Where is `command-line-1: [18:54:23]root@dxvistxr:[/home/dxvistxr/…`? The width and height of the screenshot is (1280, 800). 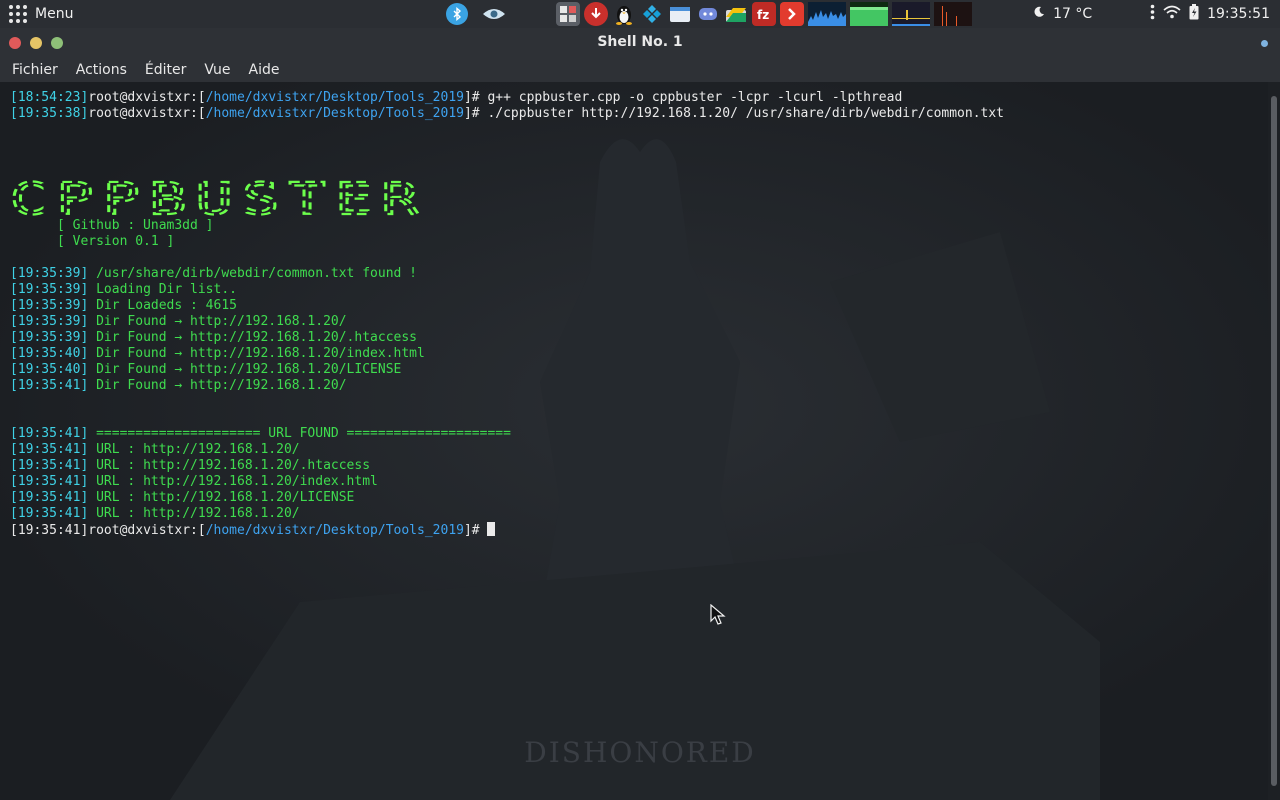
command-line-1: [18:54:23]root@dxvistxr:[/home/dxvistxr/… is located at coordinates (456, 97).